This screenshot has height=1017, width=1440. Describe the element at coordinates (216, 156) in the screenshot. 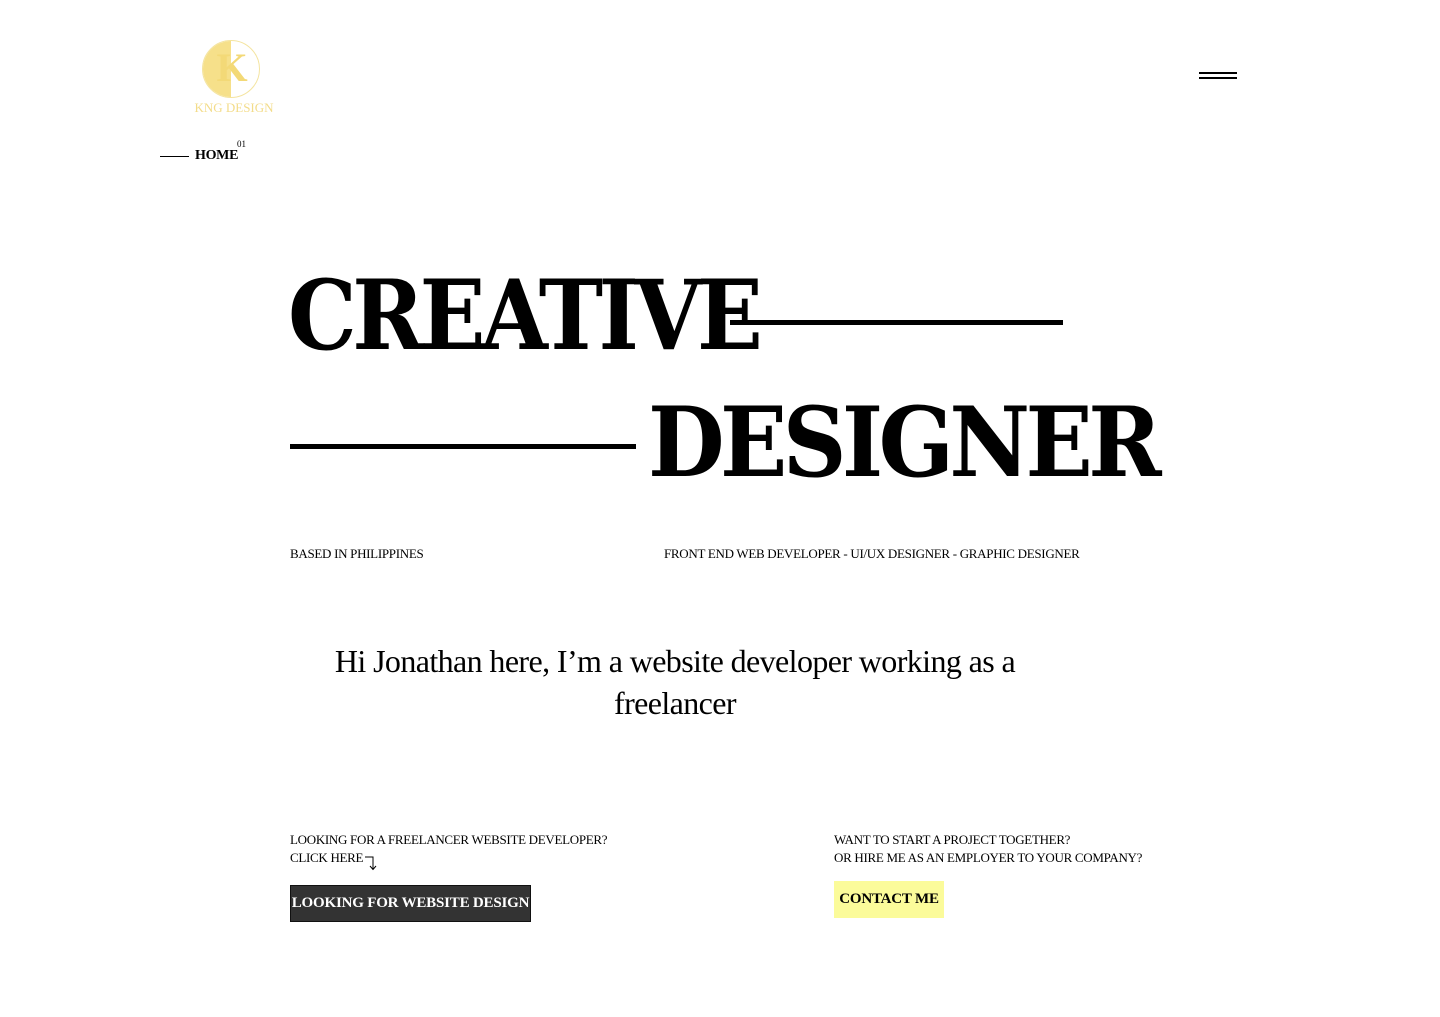

I see `nav-home-link: HOME` at that location.